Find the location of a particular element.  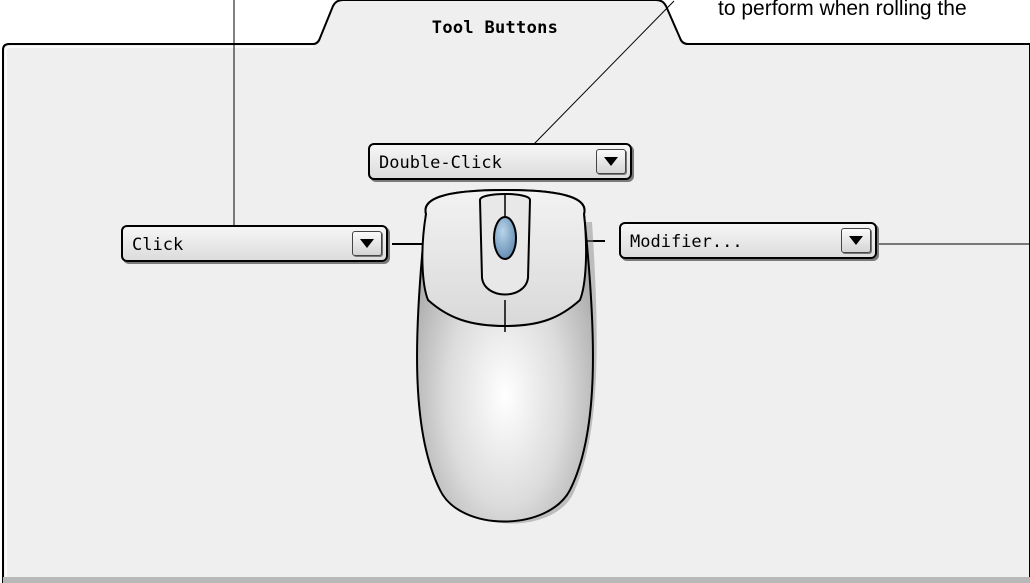

lower-button-popup: Click is located at coordinates (254, 243).